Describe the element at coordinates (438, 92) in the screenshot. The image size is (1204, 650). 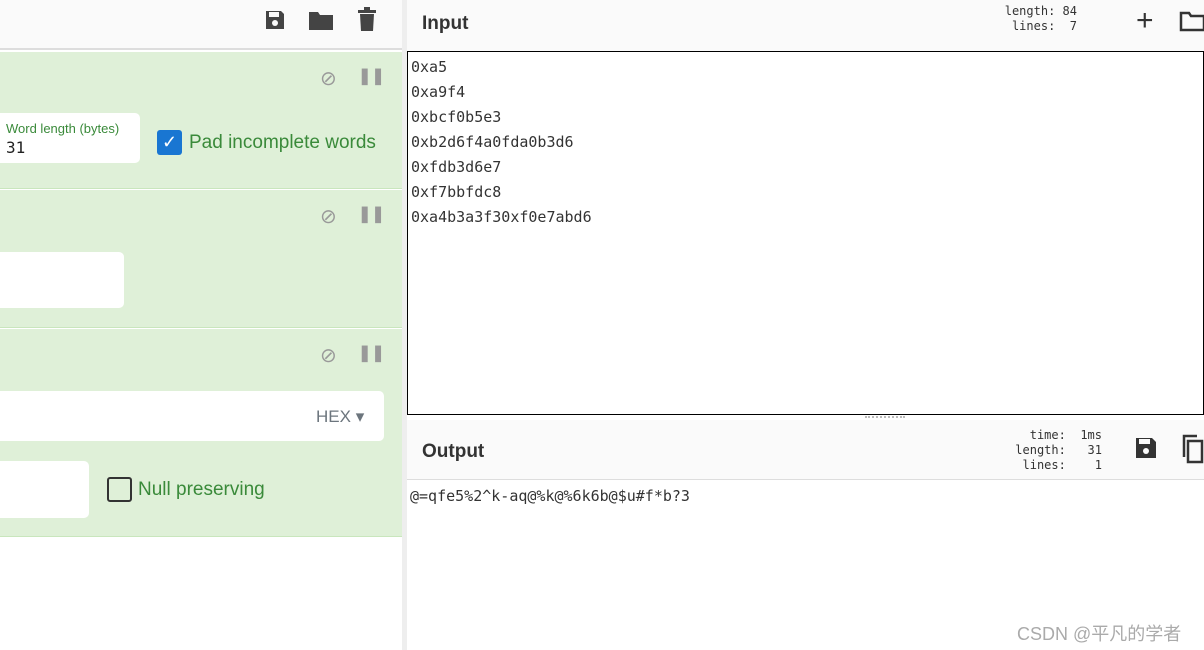
I see `input-line: 0xa9f4` at that location.